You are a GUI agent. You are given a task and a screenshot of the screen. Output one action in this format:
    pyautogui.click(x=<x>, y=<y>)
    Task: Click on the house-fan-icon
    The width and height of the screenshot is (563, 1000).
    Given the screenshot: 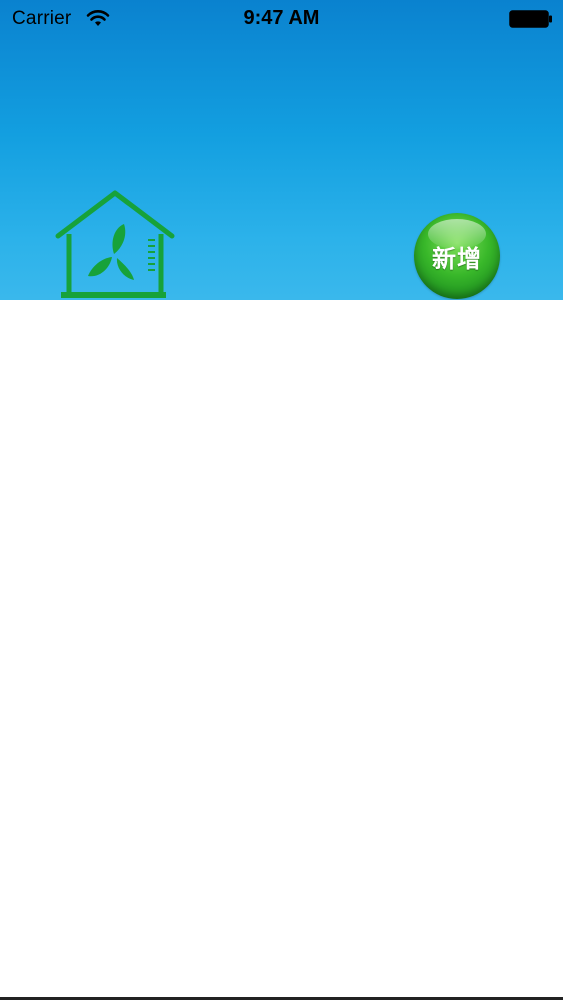 What is the action you would take?
    pyautogui.click(x=115, y=244)
    